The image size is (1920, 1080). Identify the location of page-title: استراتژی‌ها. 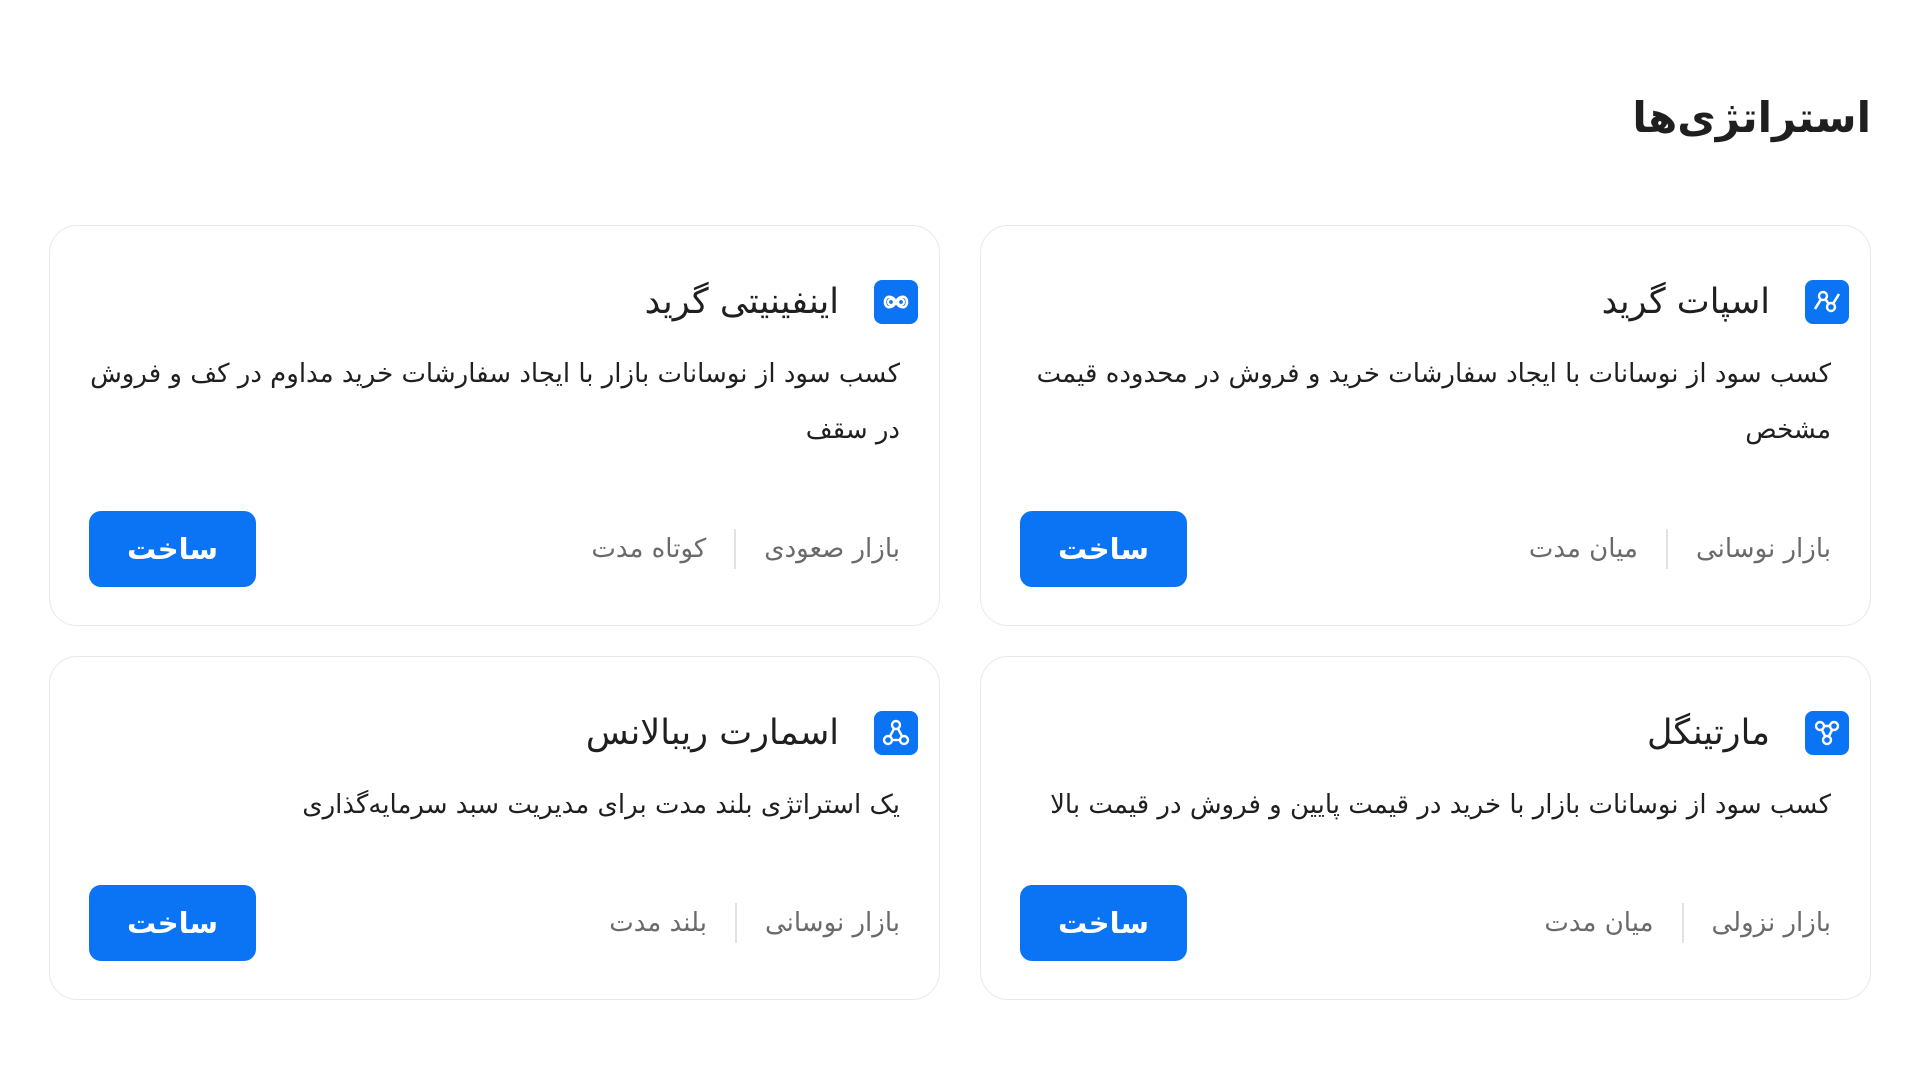
(1751, 117).